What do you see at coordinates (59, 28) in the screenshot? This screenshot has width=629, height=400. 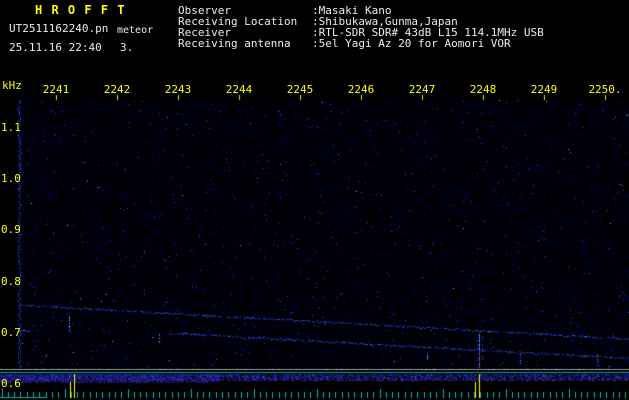 I see `filename-text: UT2511162240.pn` at bounding box center [59, 28].